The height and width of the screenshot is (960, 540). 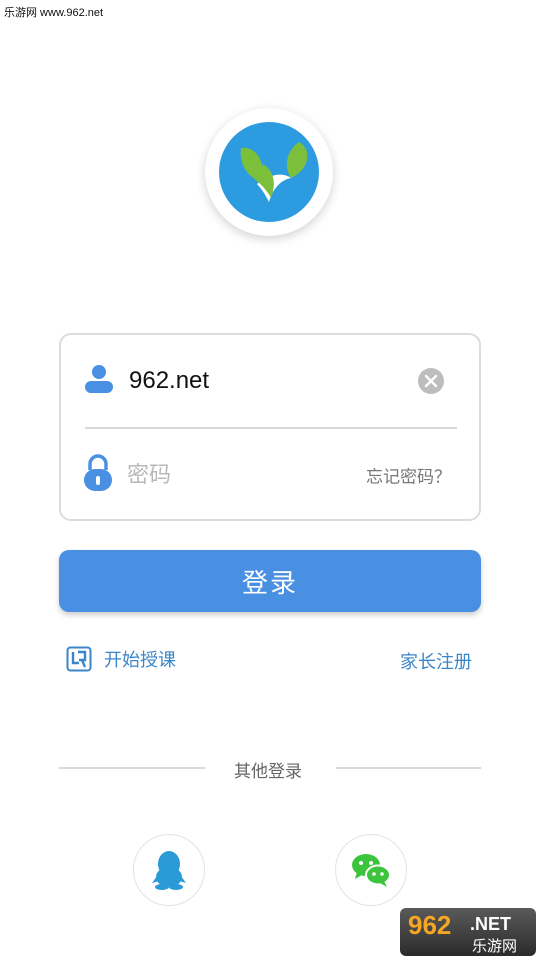 What do you see at coordinates (468, 932) in the screenshot?
I see `watermark-badge: 962 .NET 乐游网` at bounding box center [468, 932].